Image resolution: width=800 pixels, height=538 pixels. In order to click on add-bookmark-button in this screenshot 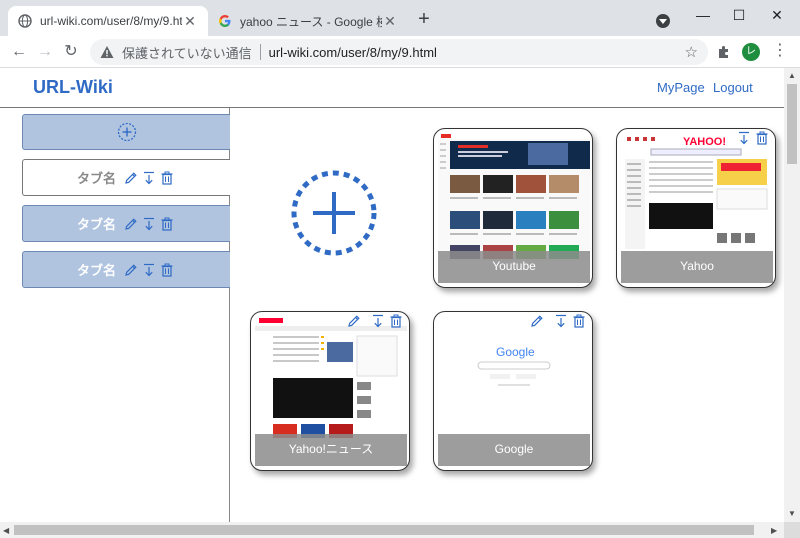, I will do `click(334, 213)`.